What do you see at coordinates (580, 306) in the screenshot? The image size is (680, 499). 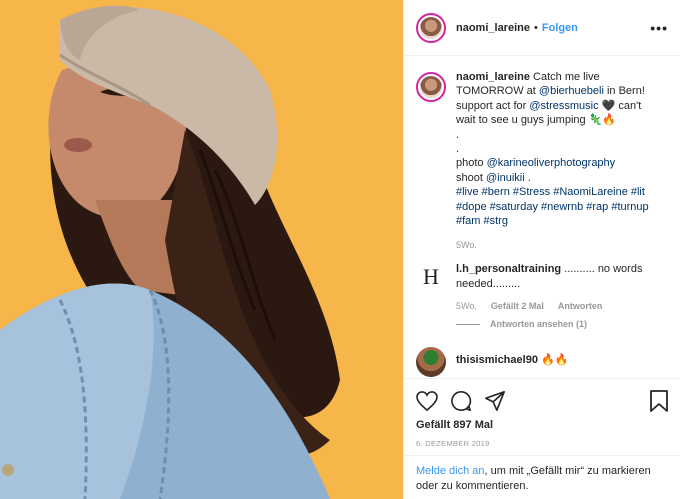 I see `reply-button: Antworten` at bounding box center [580, 306].